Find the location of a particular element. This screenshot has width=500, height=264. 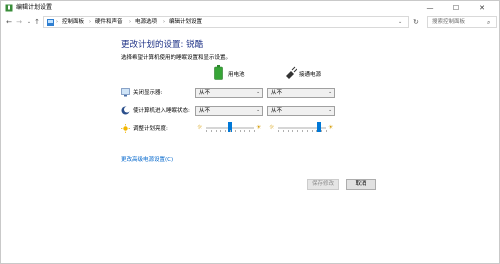

monitor-icon is located at coordinates (125, 92).